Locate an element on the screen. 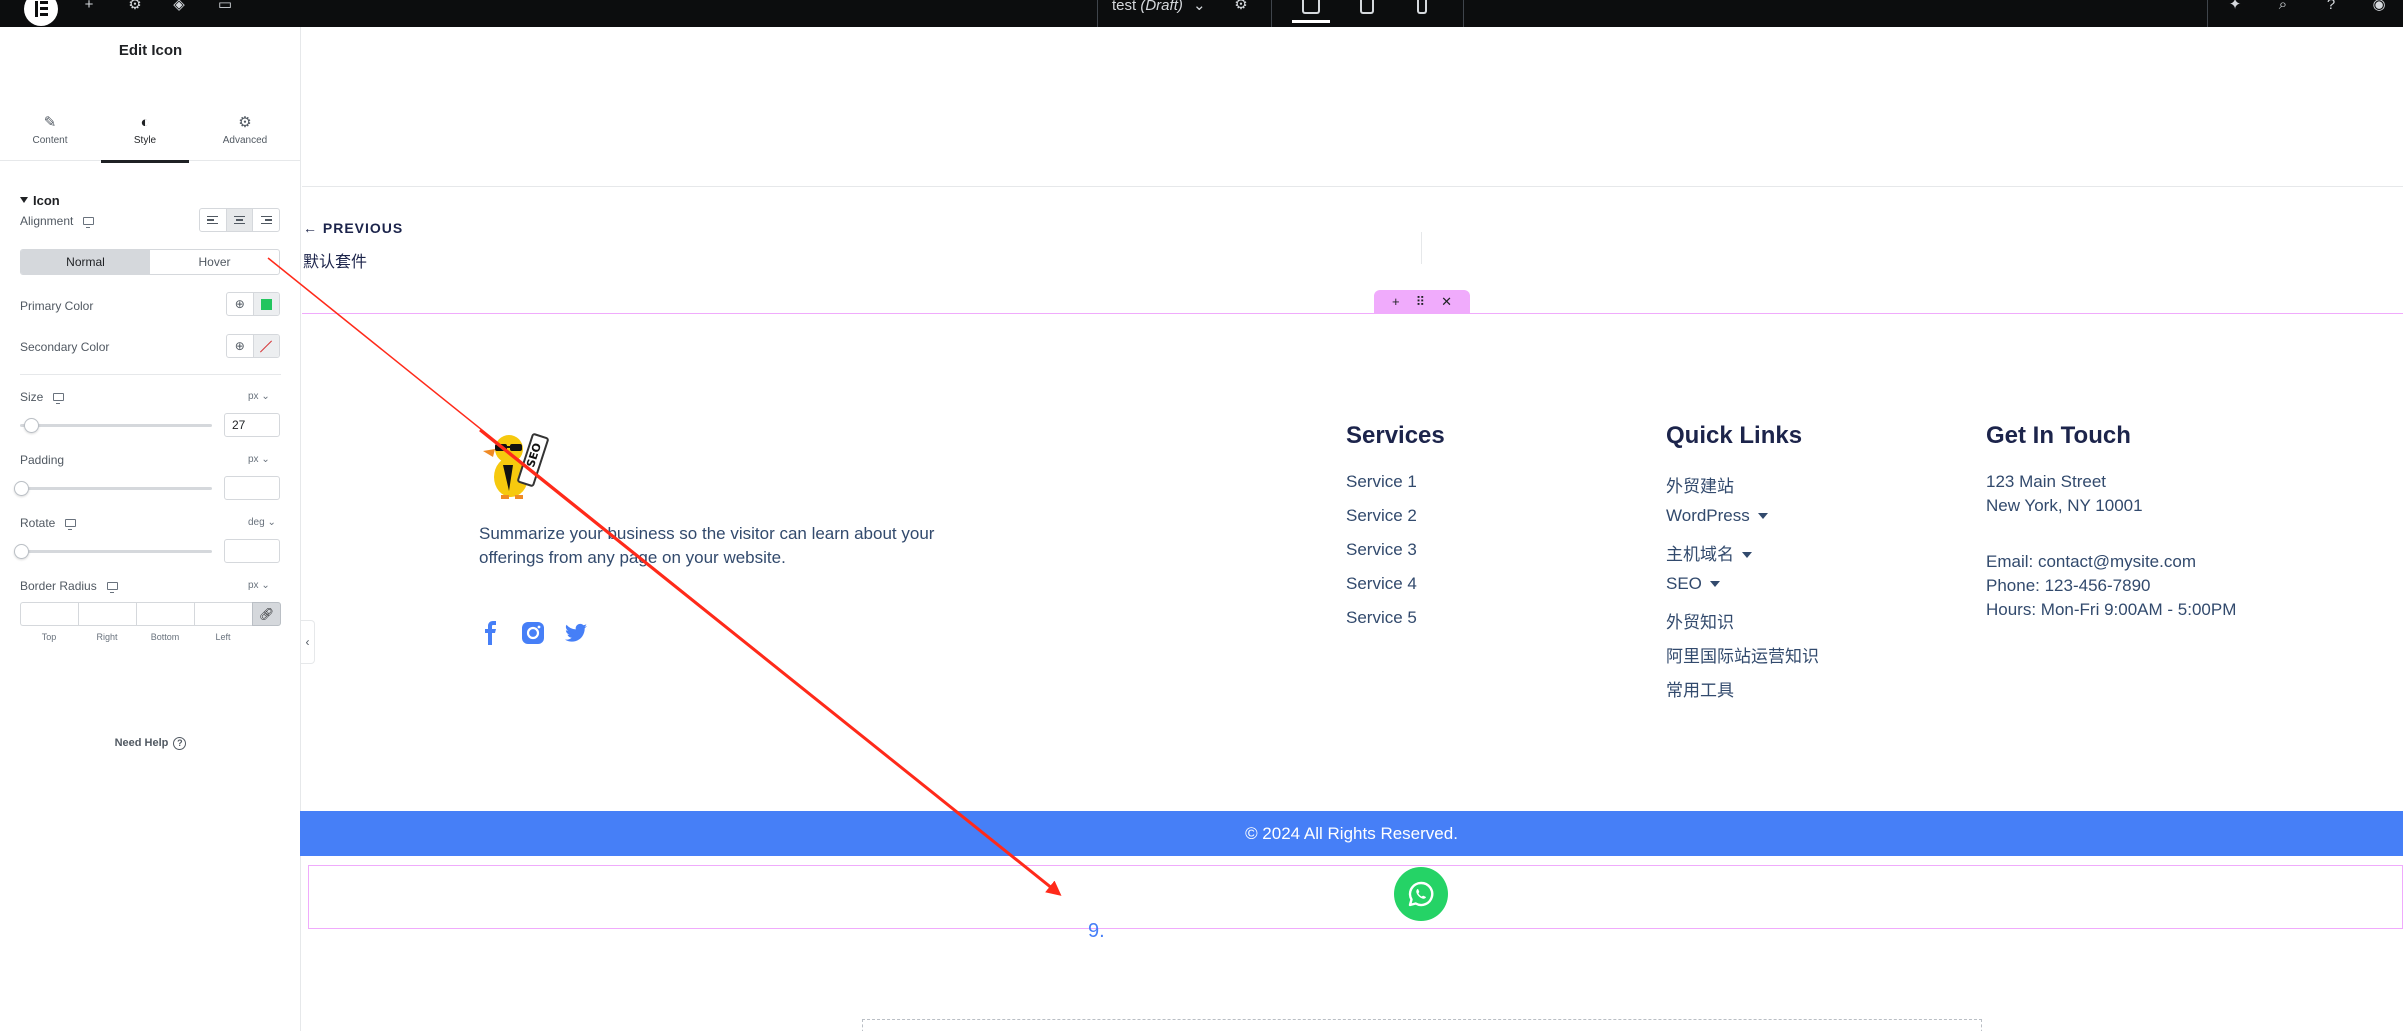 This screenshot has height=1031, width=2403. tablet-device-icon is located at coordinates (1367, 7).